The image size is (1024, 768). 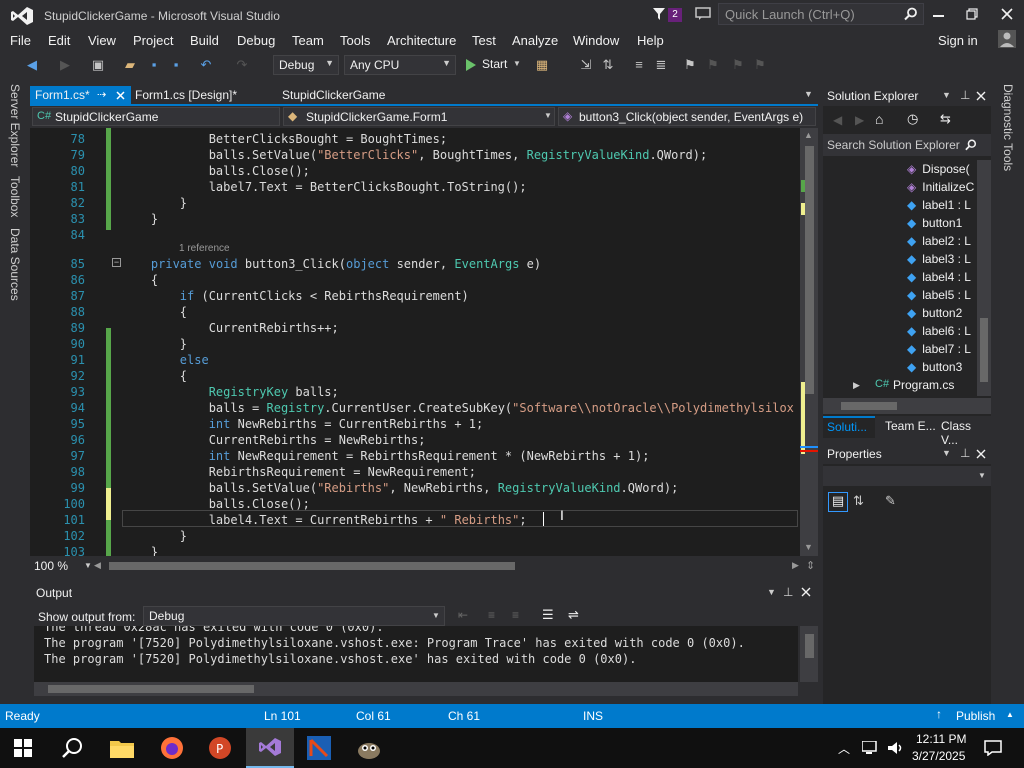 What do you see at coordinates (945, 119) in the screenshot?
I see `sync-icon: ⇆` at bounding box center [945, 119].